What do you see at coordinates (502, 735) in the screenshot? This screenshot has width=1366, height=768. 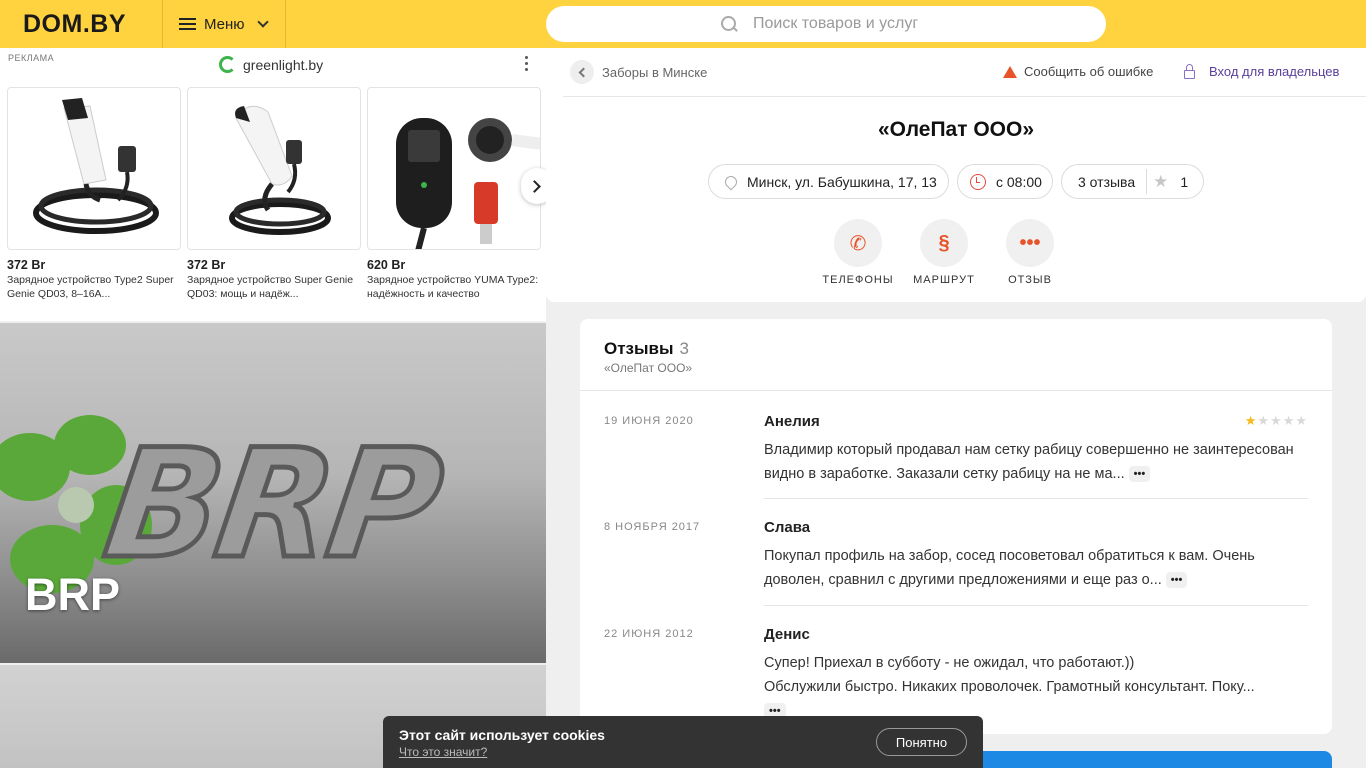 I see `cookie-title: Этот сайт использует cookies` at bounding box center [502, 735].